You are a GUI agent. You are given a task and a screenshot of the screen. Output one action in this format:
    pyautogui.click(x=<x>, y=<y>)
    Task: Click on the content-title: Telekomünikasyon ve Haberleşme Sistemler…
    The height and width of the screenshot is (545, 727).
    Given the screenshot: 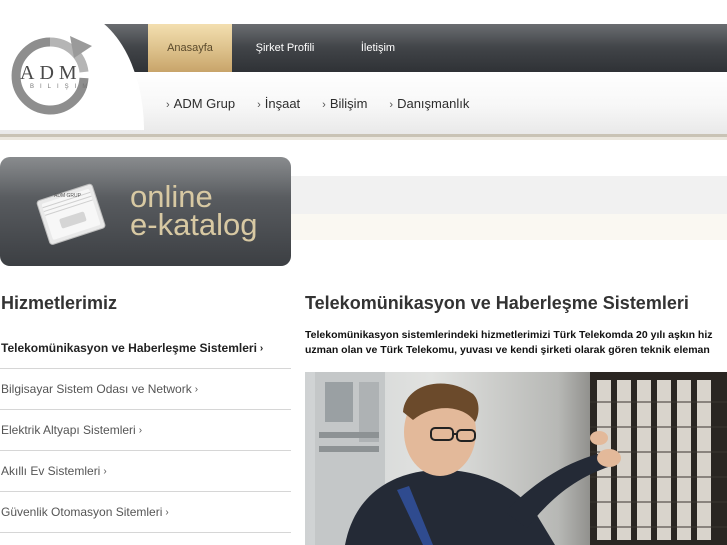 What is the action you would take?
    pyautogui.click(x=497, y=303)
    